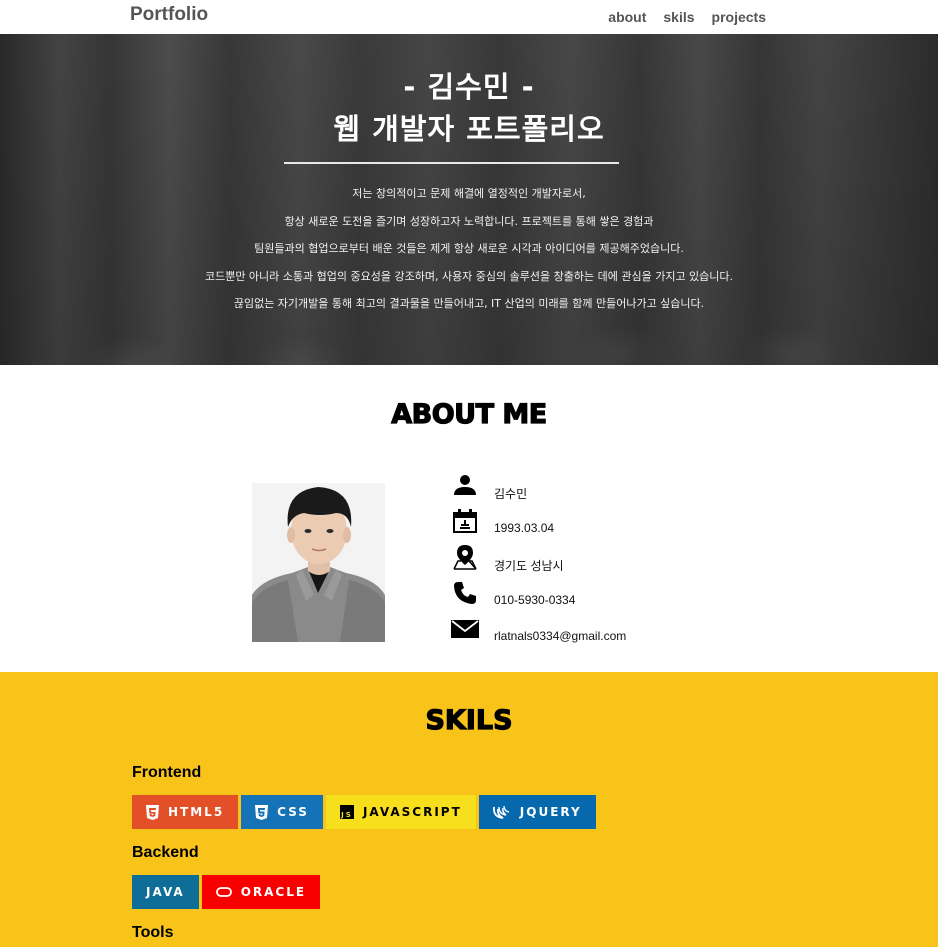 The image size is (938, 947). I want to click on brand-link: Portfolio, so click(169, 15).